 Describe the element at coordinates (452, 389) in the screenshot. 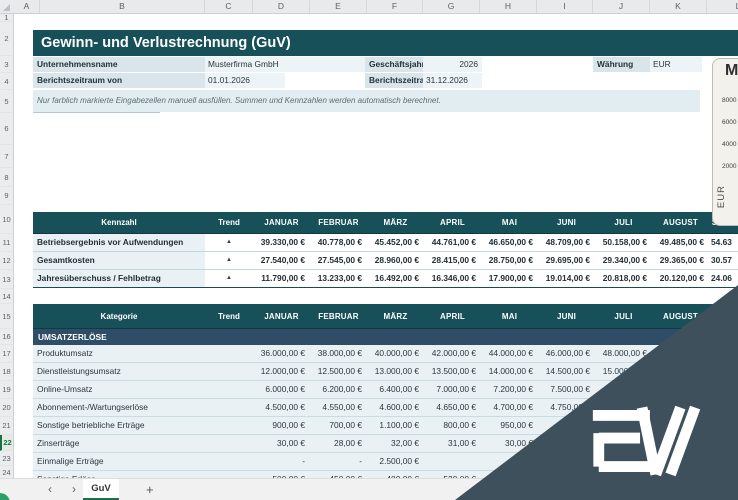

I see `detail-cell: 7.000,00 €` at that location.